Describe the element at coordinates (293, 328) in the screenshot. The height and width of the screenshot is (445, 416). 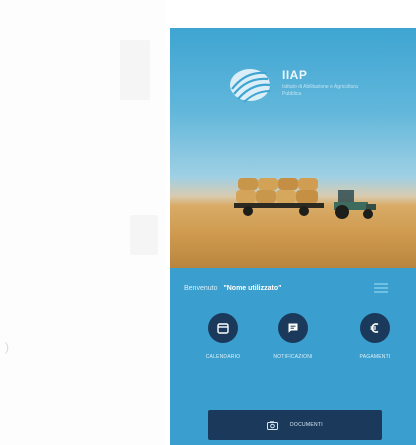
I see `message-icon` at that location.